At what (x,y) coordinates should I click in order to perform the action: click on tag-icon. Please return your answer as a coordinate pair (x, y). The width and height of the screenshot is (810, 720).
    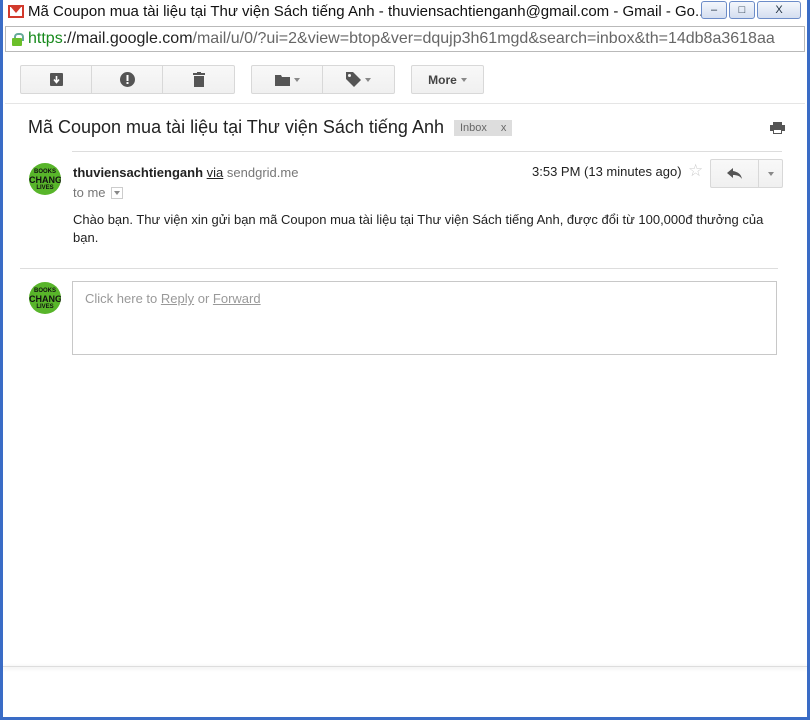
    Looking at the image, I should click on (353, 79).